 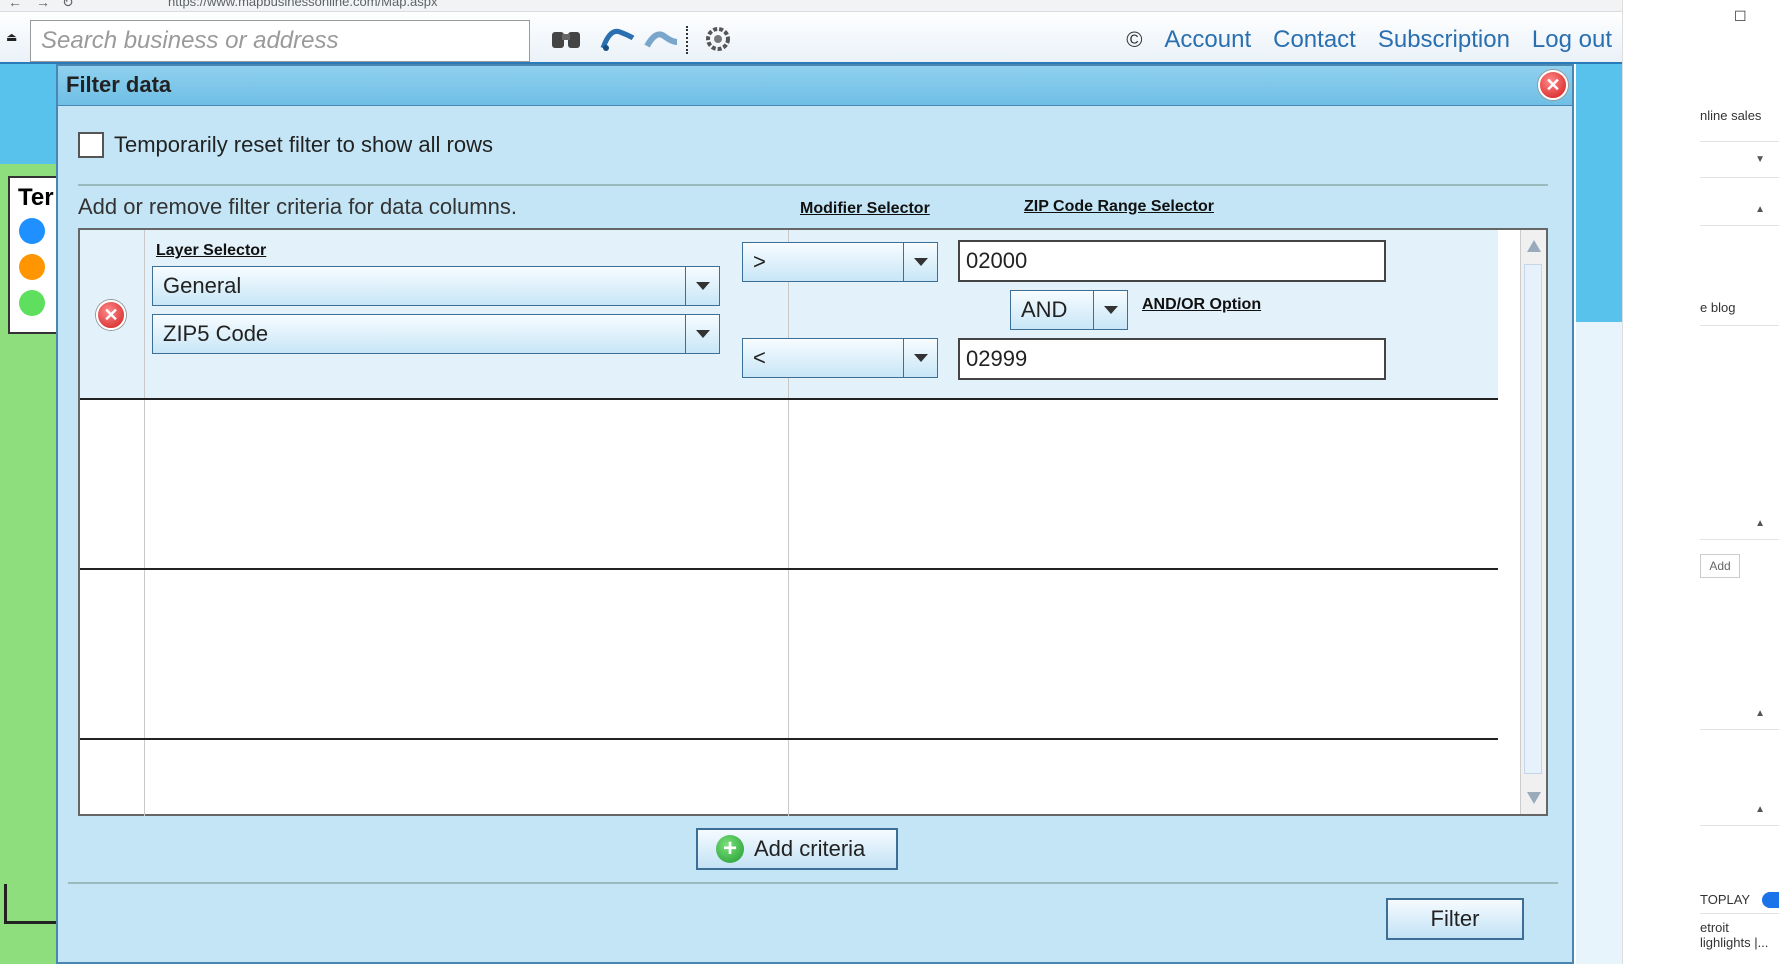 I want to click on subscription-link: Subscription, so click(x=1444, y=40).